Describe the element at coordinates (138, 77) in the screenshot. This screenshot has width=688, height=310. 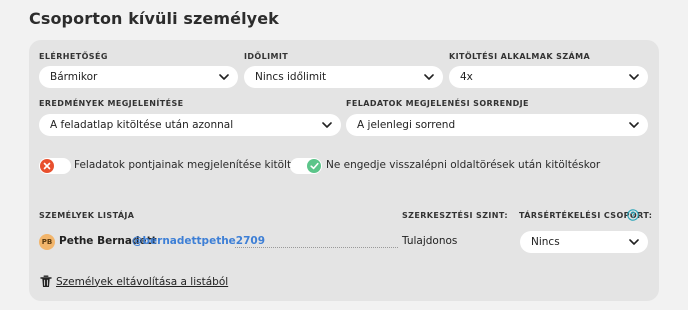
I see `availability-select: Bármikor` at that location.